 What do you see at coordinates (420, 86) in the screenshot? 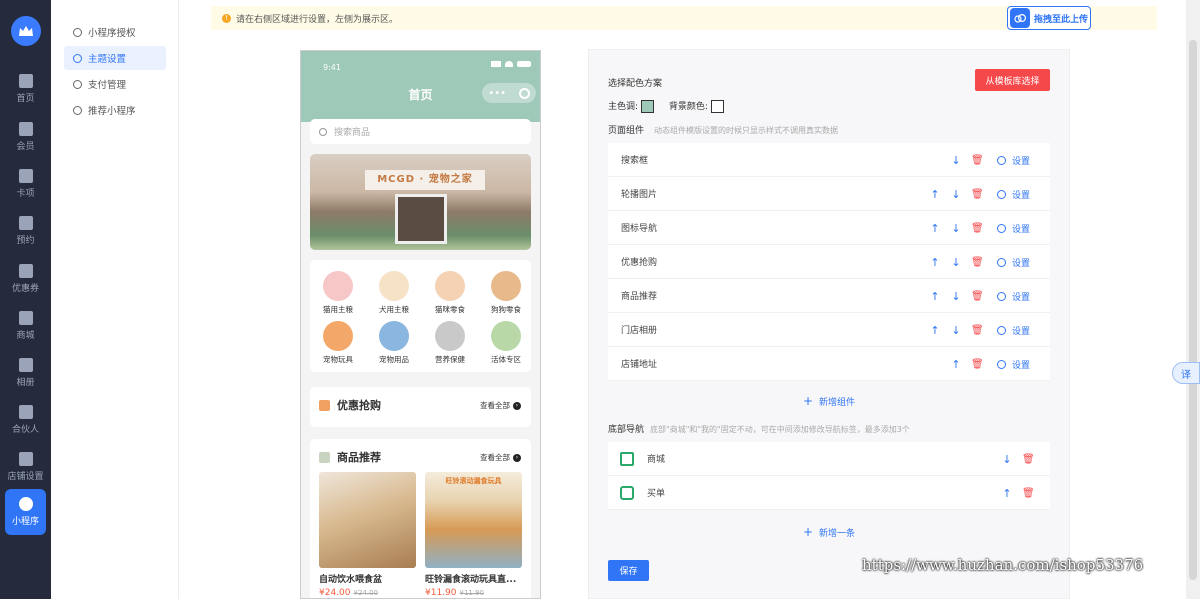
I see `phone-header: 9:41 首页 •••` at bounding box center [420, 86].